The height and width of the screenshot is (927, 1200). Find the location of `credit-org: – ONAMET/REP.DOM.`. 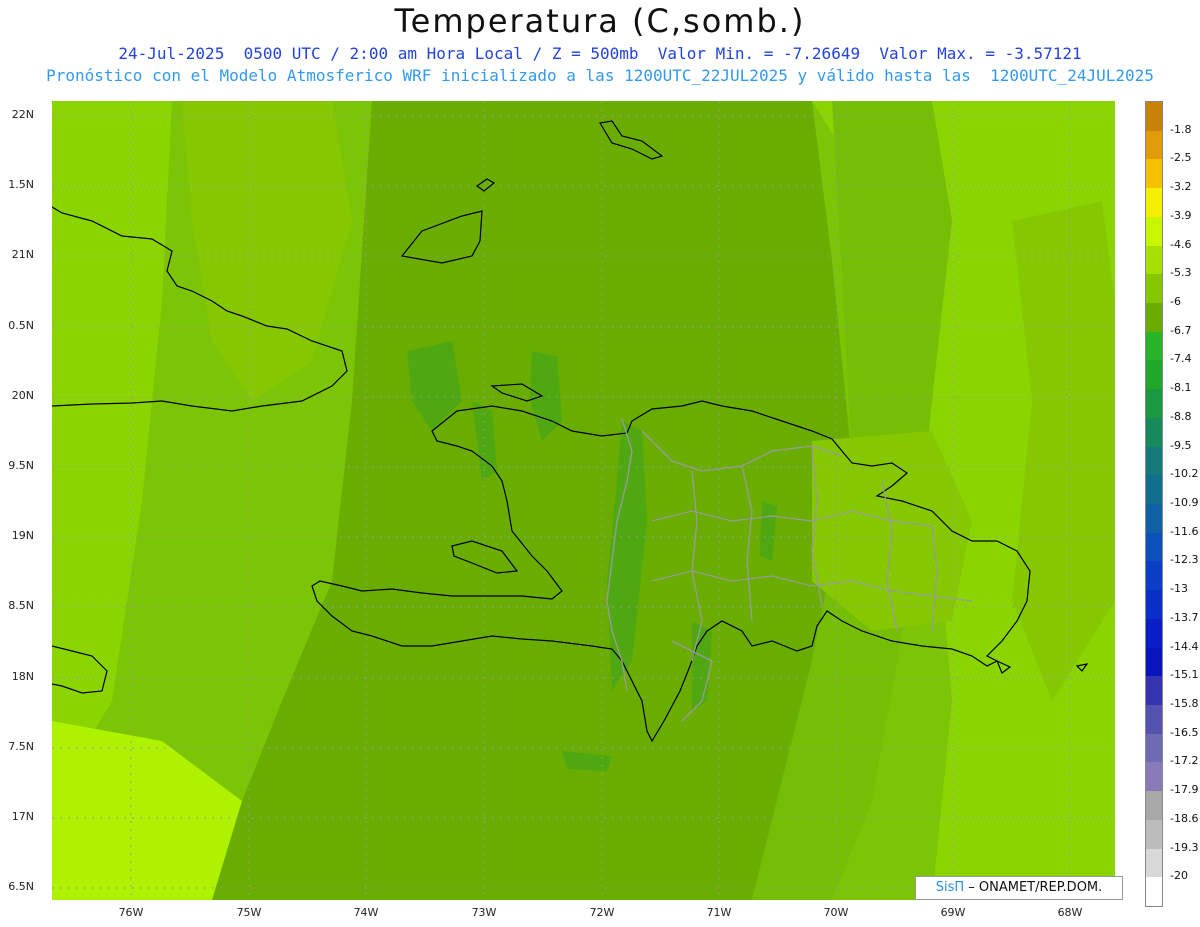

credit-org: – ONAMET/REP.DOM. is located at coordinates (1033, 887).